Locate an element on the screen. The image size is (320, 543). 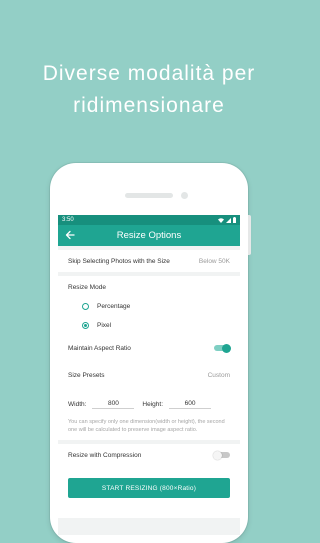
compression-row: Resize with Compression is located at coordinates (149, 455).